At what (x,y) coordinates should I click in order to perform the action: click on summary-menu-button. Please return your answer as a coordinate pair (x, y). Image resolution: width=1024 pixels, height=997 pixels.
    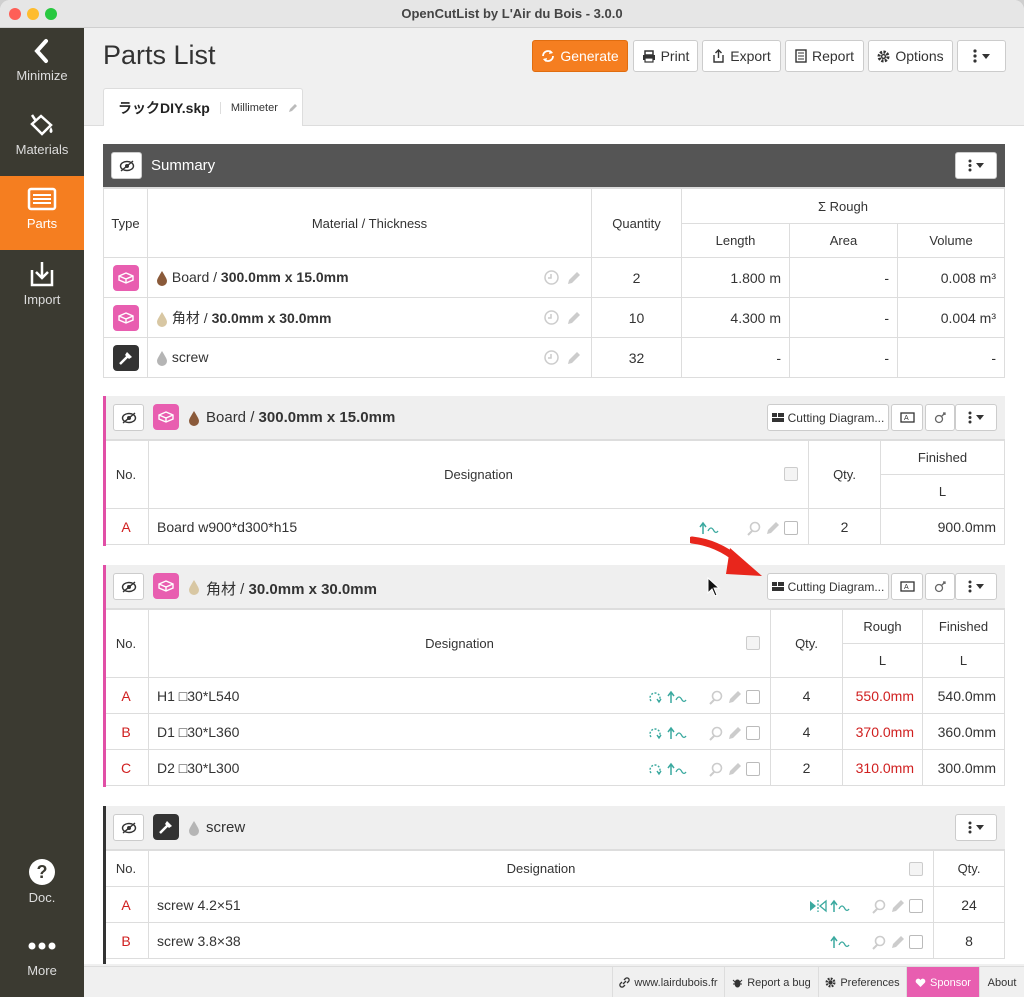
    Looking at the image, I should click on (976, 165).